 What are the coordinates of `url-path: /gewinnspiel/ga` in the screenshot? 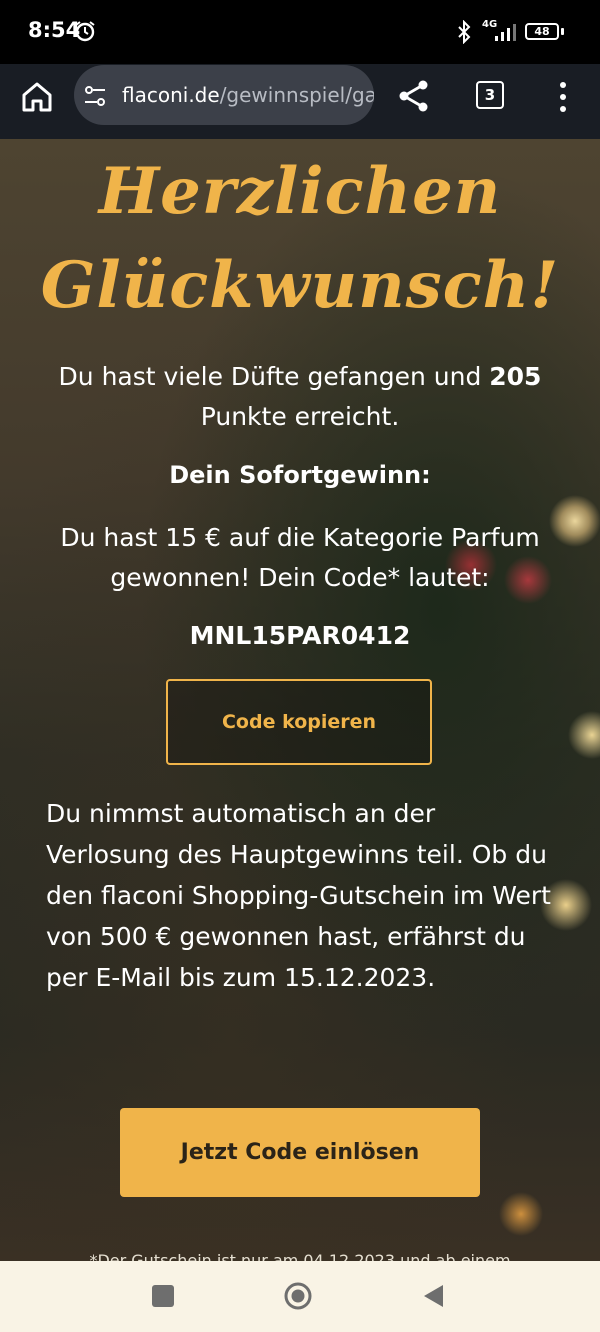 It's located at (296, 95).